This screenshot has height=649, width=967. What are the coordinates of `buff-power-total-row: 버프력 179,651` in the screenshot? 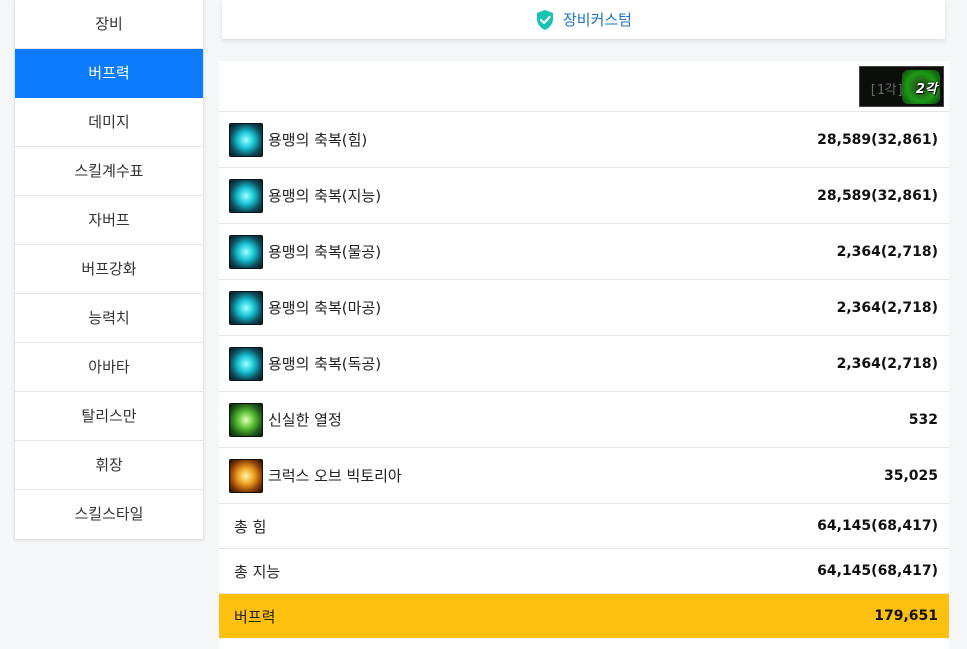 It's located at (584, 616).